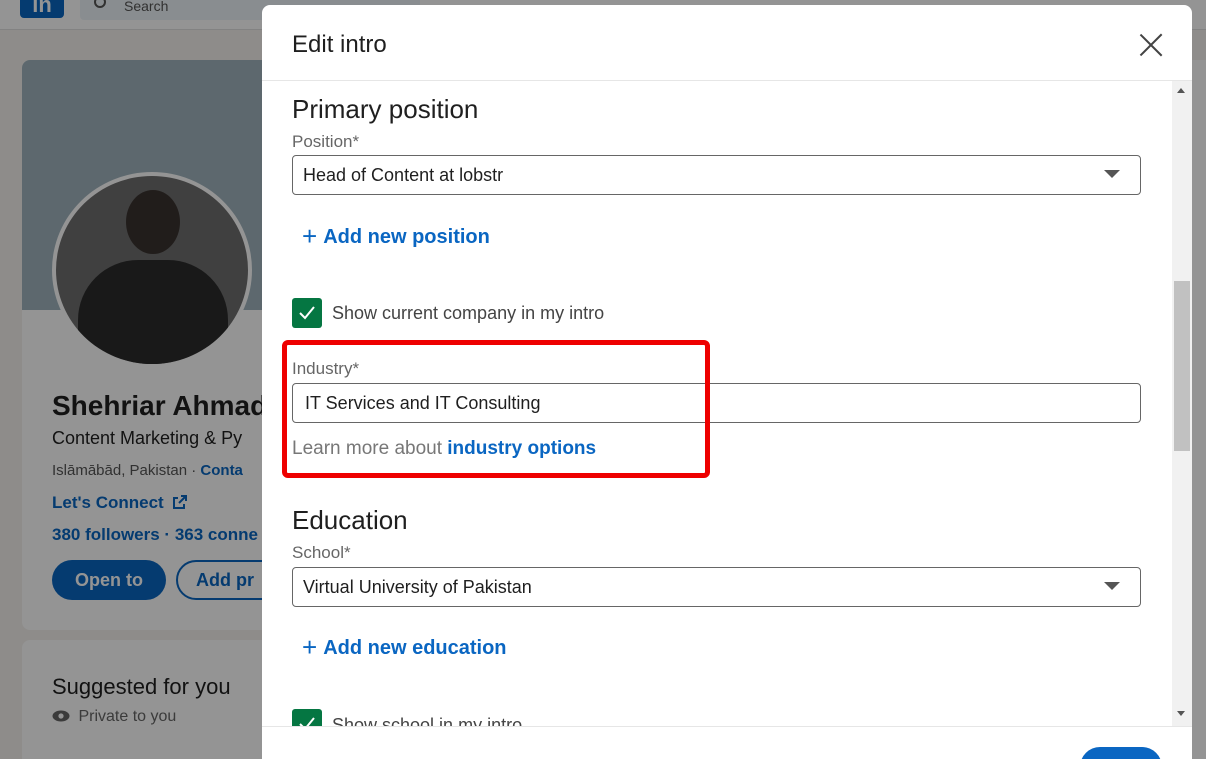  What do you see at coordinates (1182, 366) in the screenshot?
I see `scroll-thumb` at bounding box center [1182, 366].